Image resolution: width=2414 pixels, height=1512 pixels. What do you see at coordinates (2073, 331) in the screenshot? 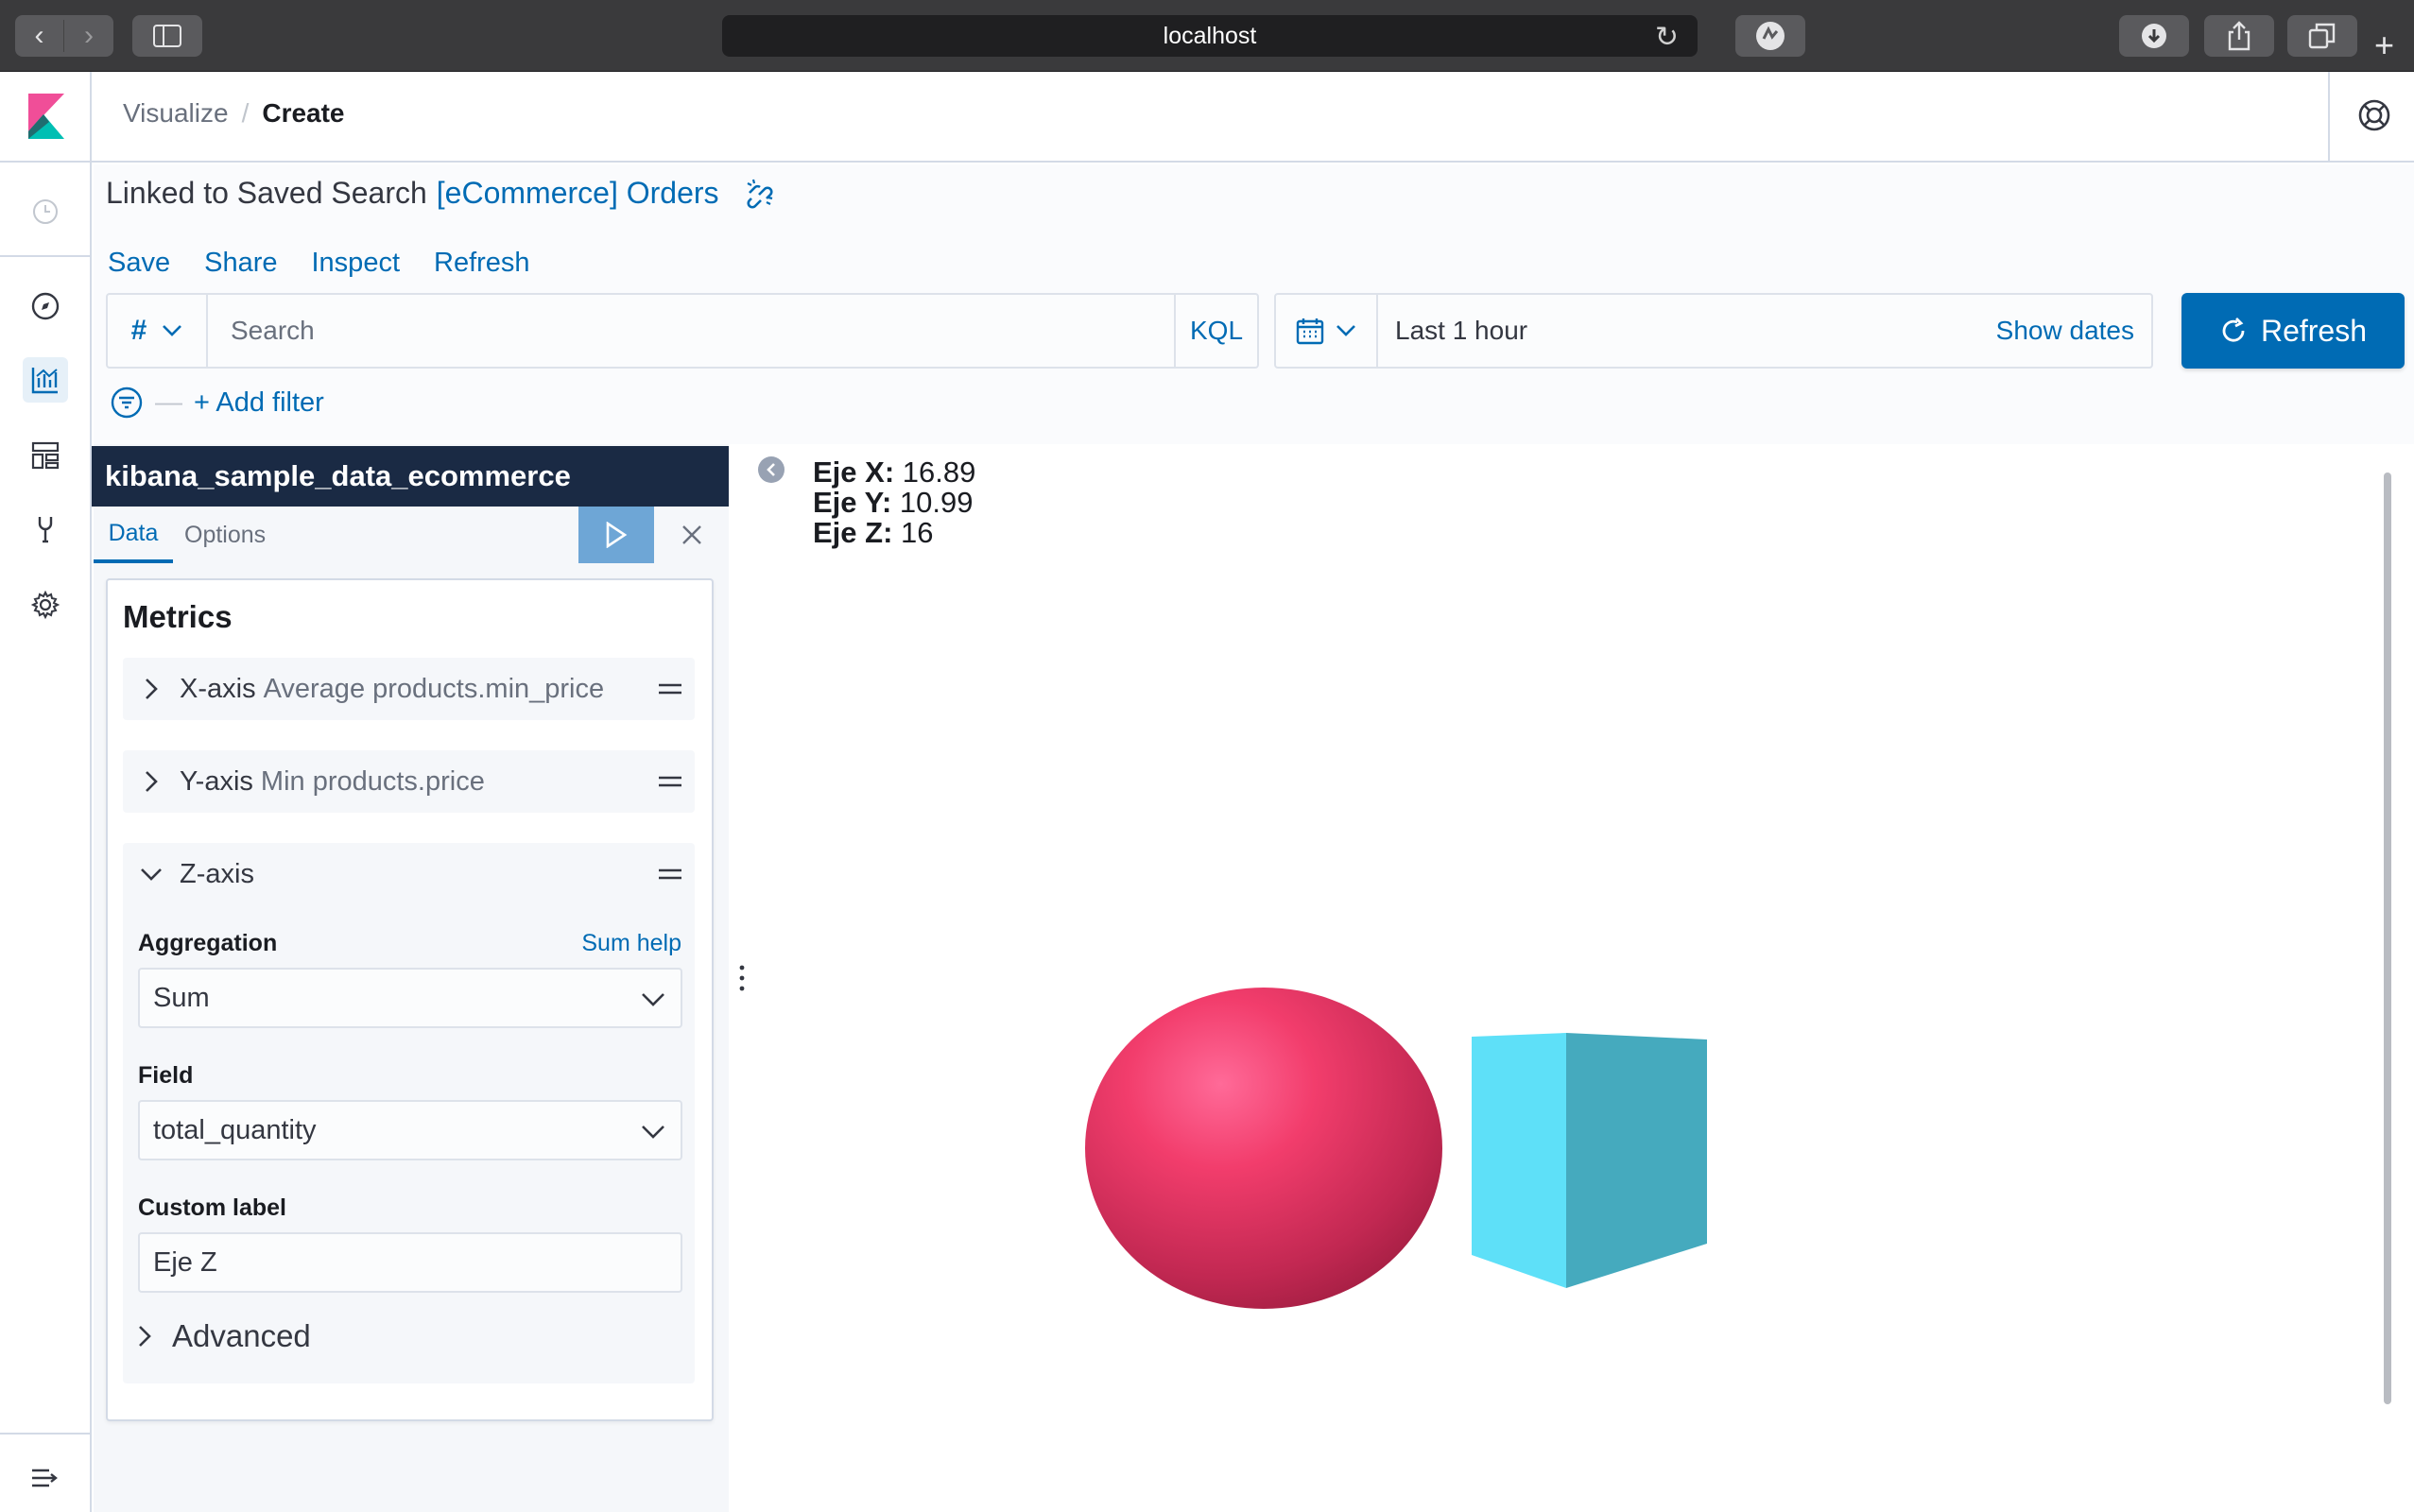
I see `show-dates-button: Show dates` at bounding box center [2073, 331].